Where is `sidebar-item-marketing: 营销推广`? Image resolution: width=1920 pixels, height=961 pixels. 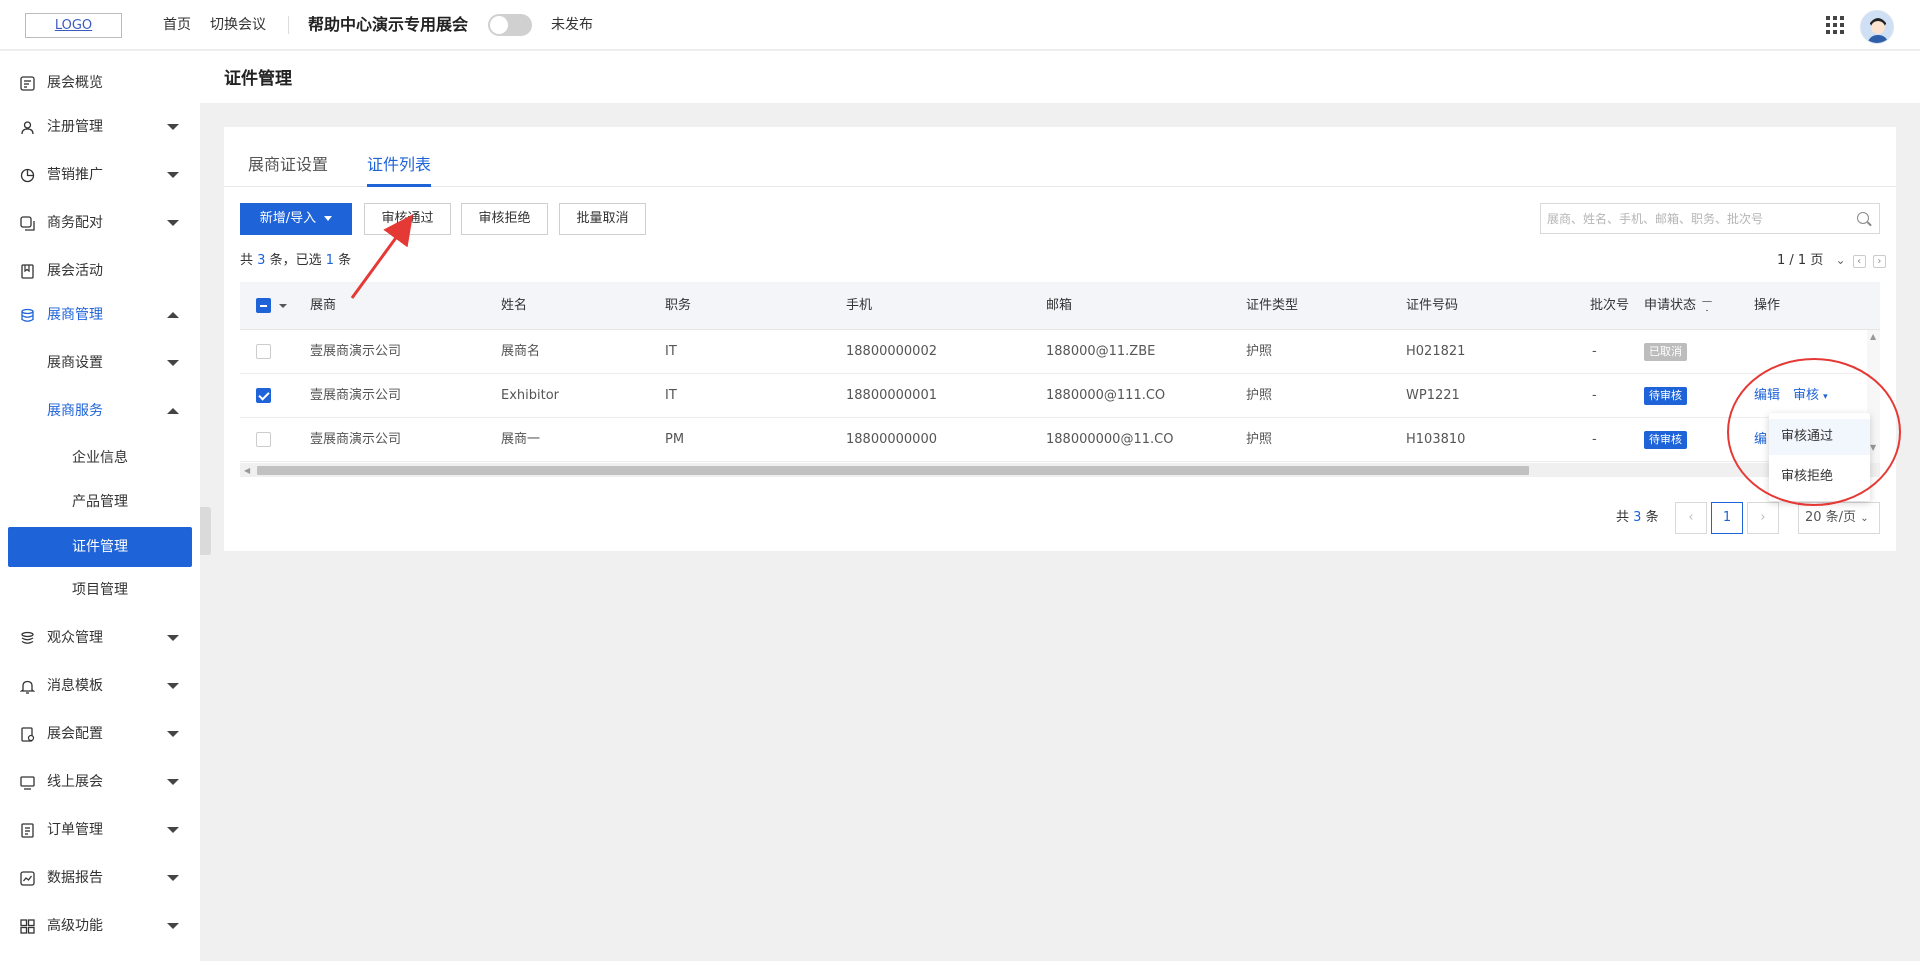 sidebar-item-marketing: 营销推广 is located at coordinates (100, 175).